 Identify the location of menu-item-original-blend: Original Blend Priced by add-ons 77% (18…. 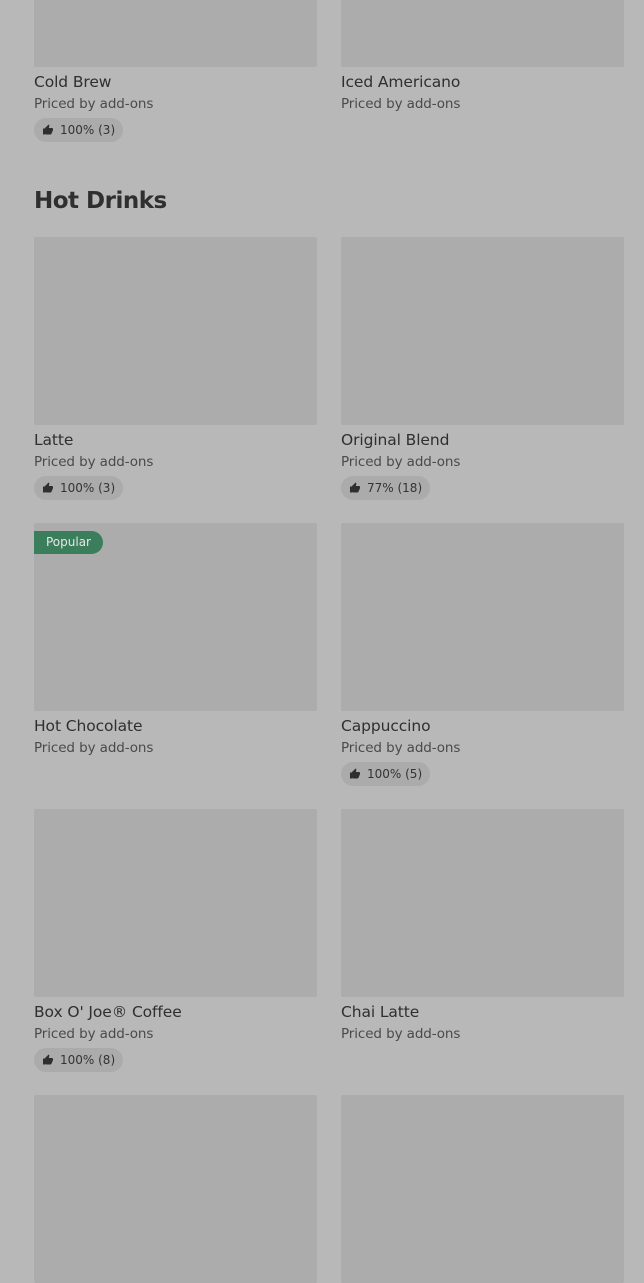
(482, 368).